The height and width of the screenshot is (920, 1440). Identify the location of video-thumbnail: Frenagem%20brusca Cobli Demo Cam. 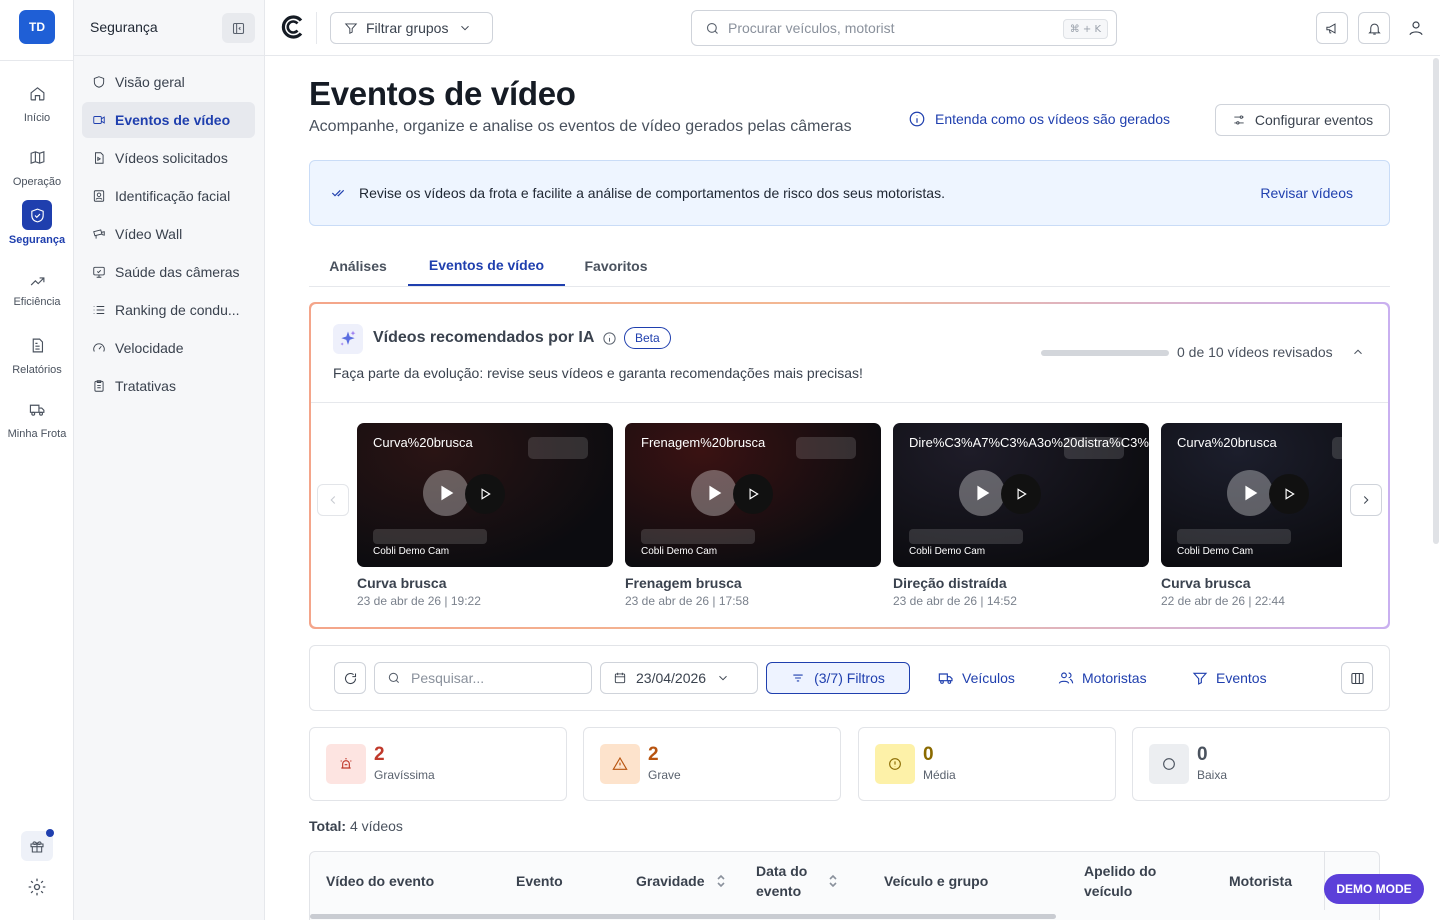
(753, 495).